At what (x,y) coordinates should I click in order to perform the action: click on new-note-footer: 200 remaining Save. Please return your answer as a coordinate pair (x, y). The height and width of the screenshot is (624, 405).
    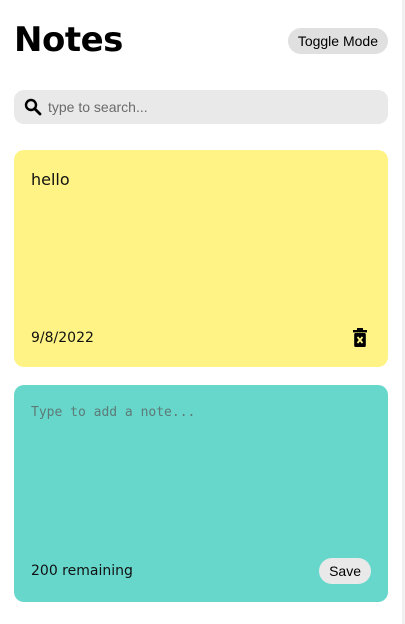
    Looking at the image, I should click on (201, 571).